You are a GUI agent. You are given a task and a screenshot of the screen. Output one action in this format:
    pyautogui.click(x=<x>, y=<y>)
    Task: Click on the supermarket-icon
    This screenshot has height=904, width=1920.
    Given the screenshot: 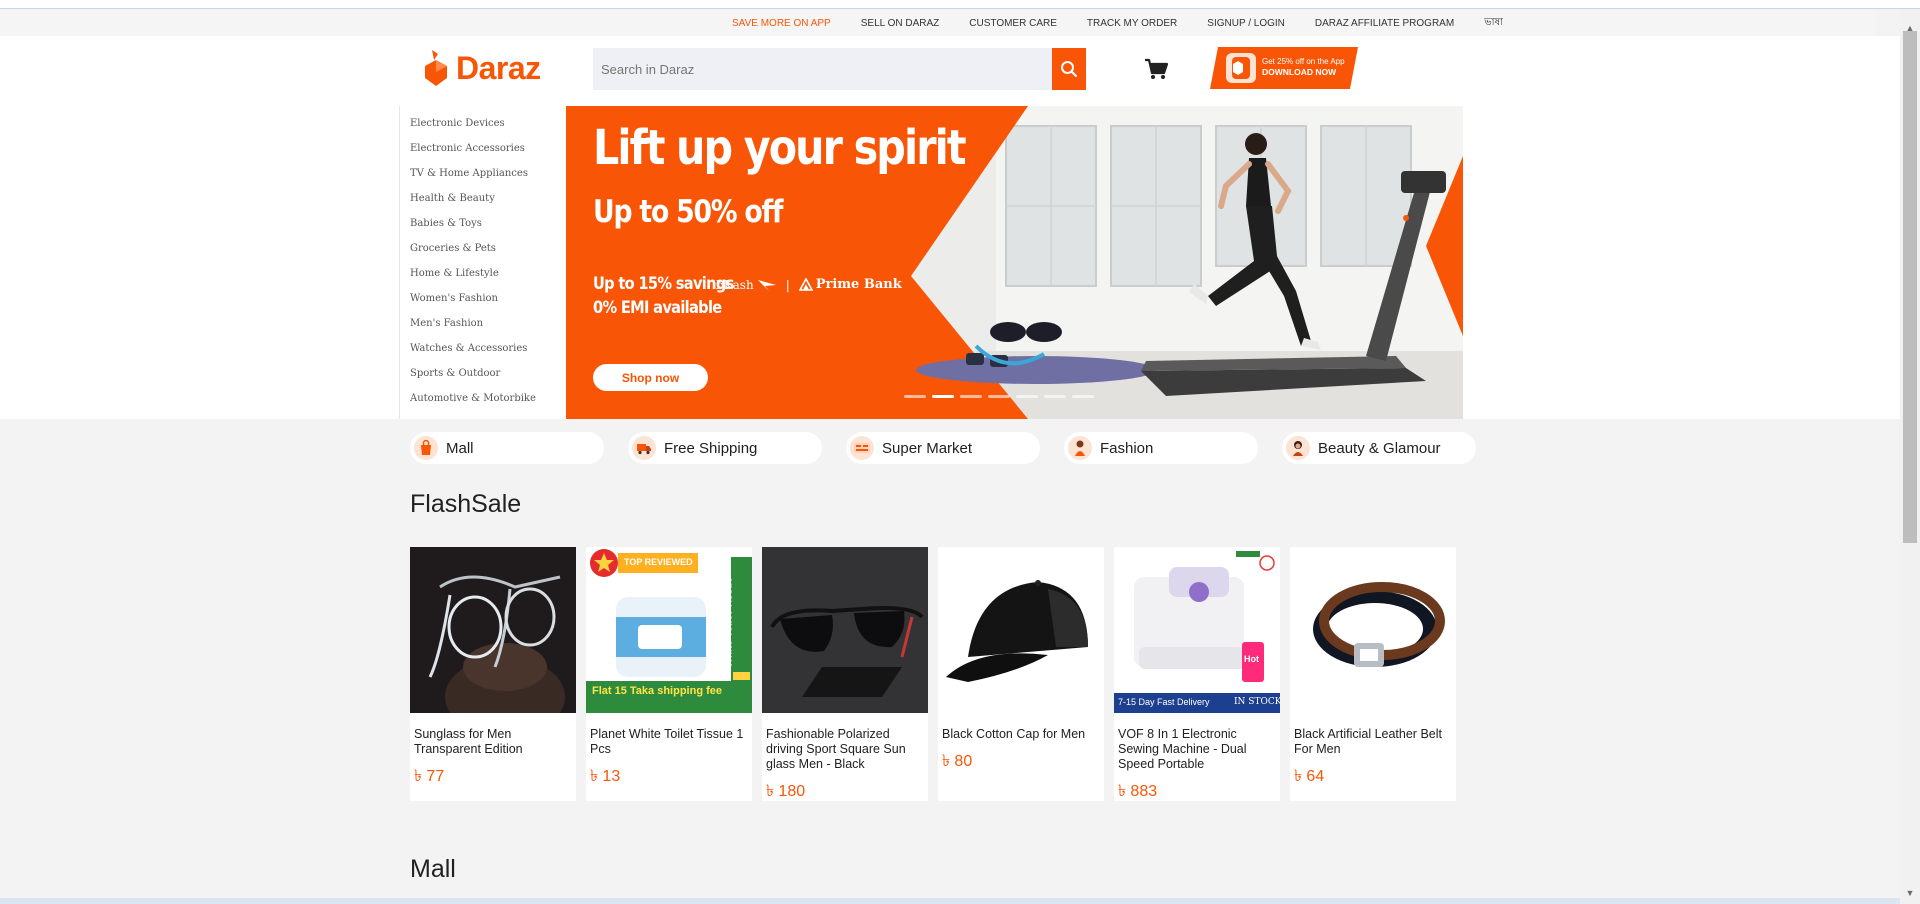 What is the action you would take?
    pyautogui.click(x=862, y=448)
    